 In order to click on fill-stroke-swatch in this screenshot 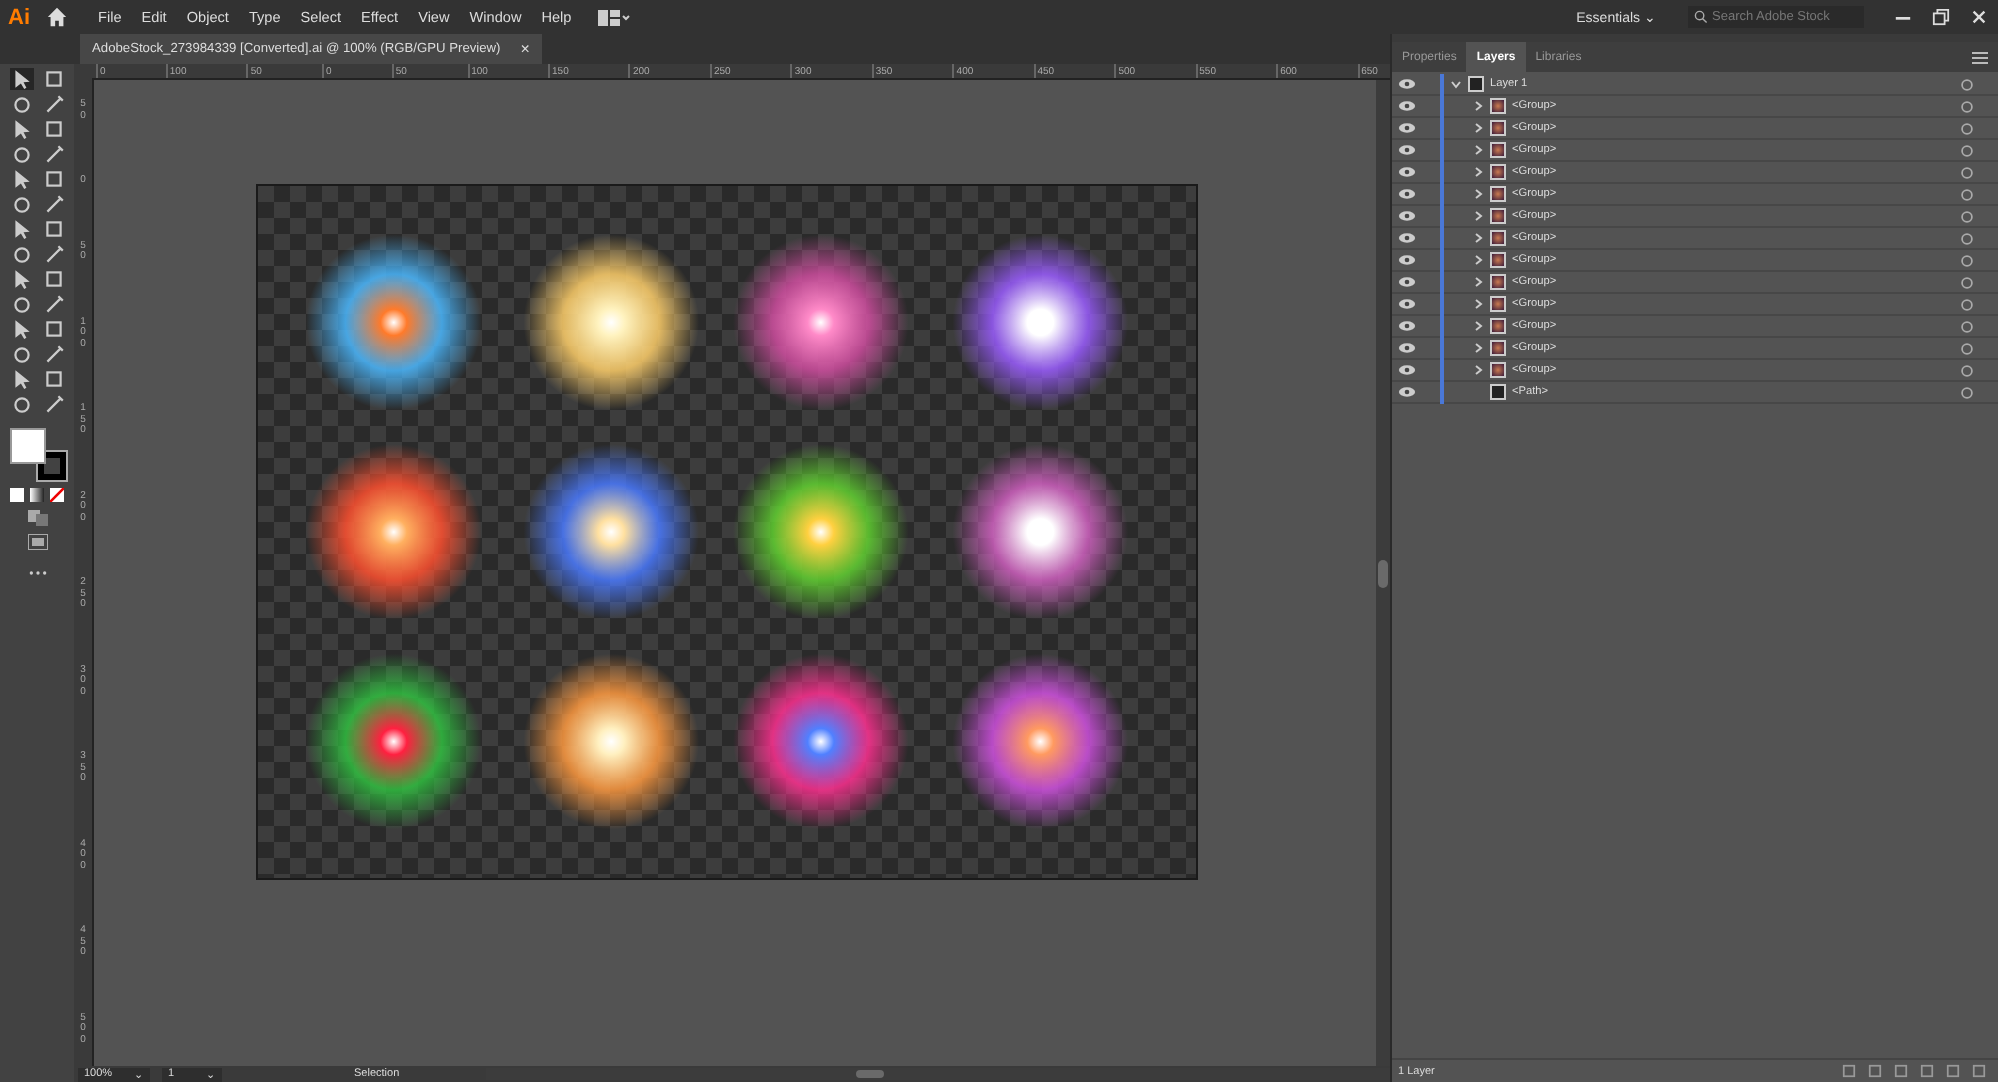, I will do `click(37, 453)`.